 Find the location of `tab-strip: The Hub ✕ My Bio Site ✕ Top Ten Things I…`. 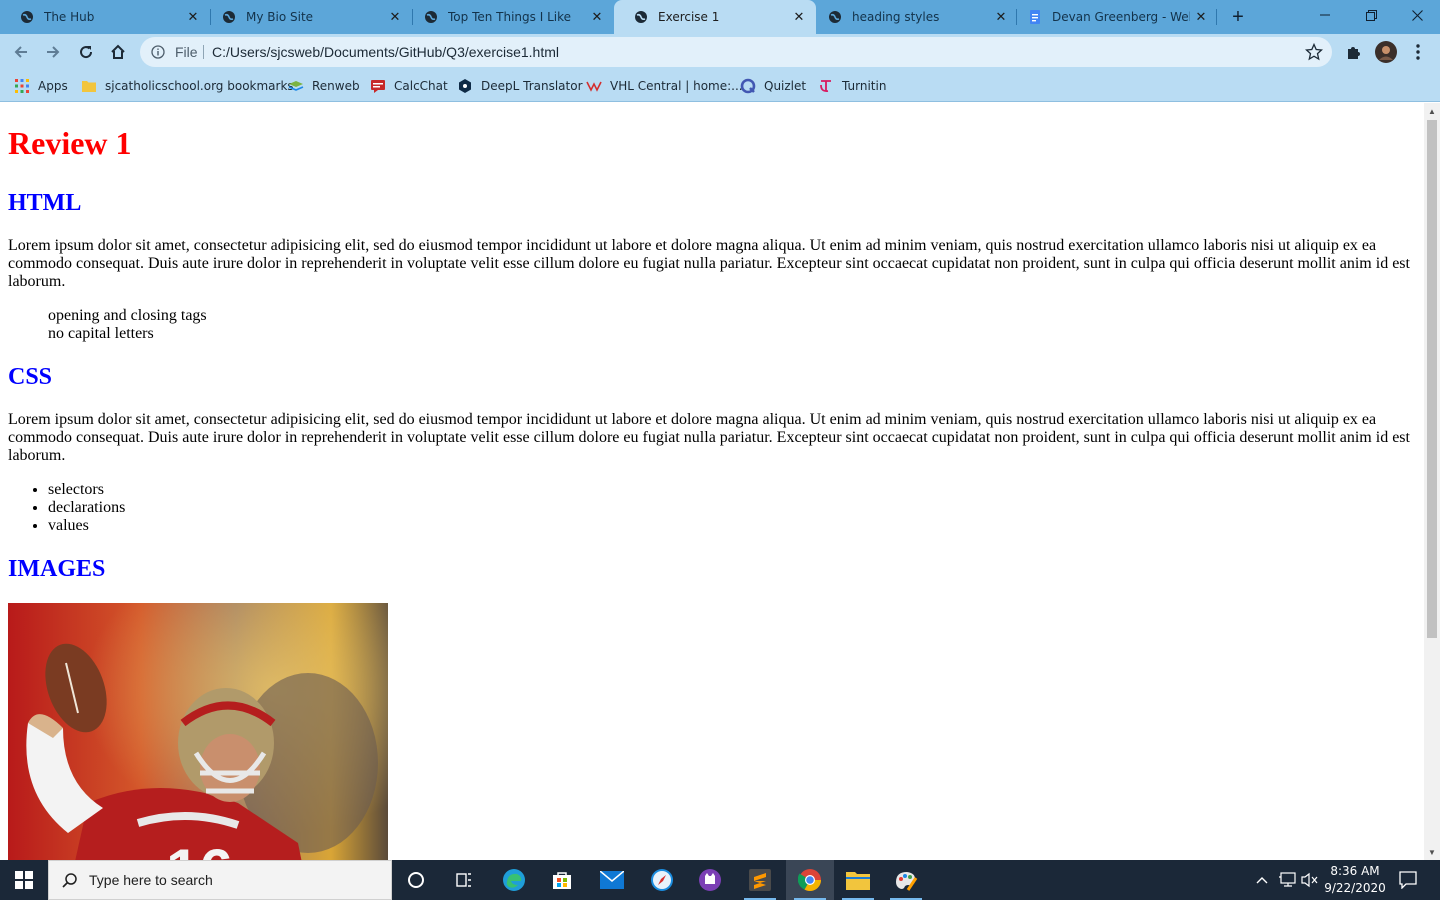

tab-strip: The Hub ✕ My Bio Site ✕ Top Ten Things I… is located at coordinates (720, 17).